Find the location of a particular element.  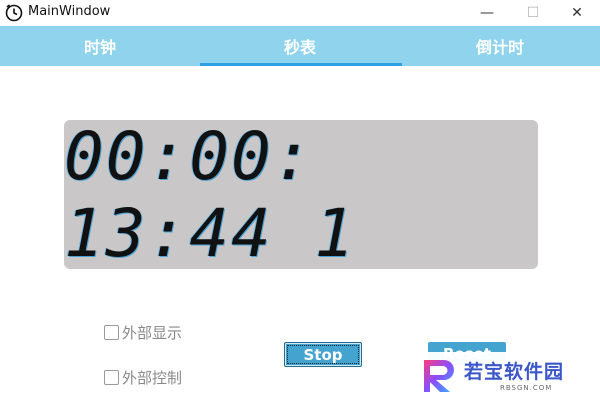

watermark-subtext: RBSGN.COM is located at coordinates (526, 388).